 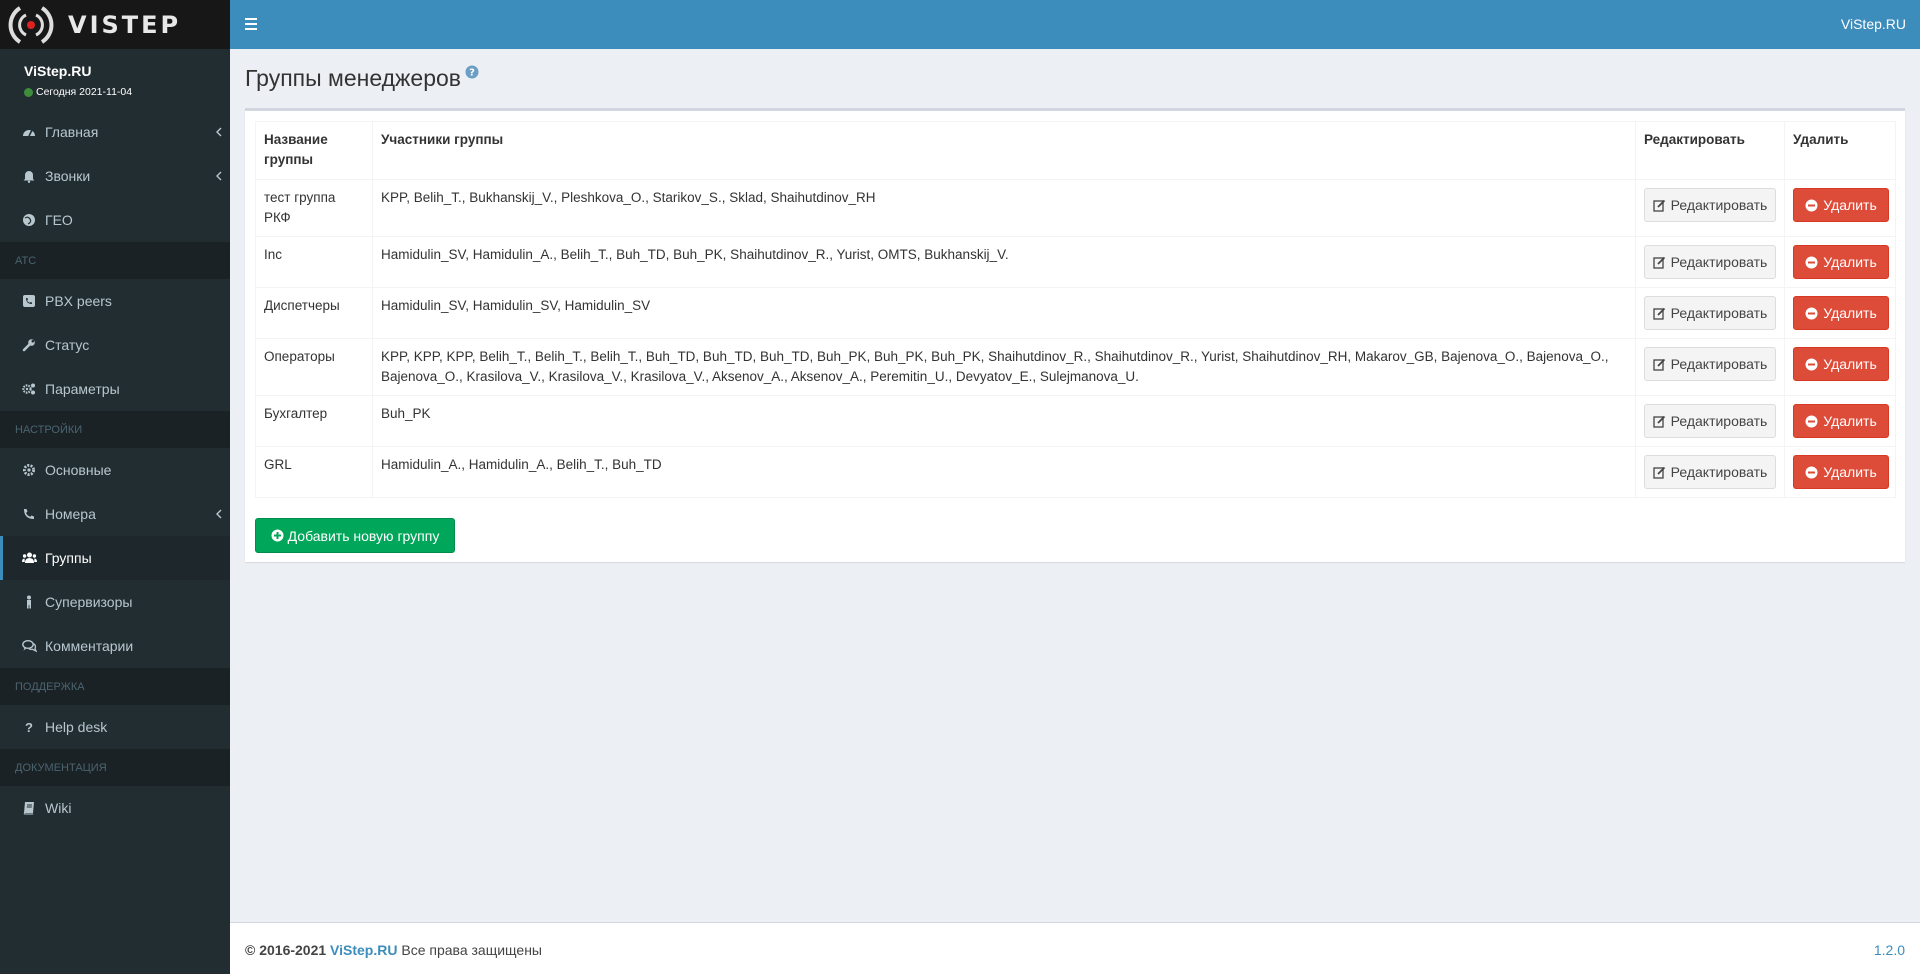 I want to click on sidebar-item-pbx-peers: PBX peers, so click(x=115, y=301).